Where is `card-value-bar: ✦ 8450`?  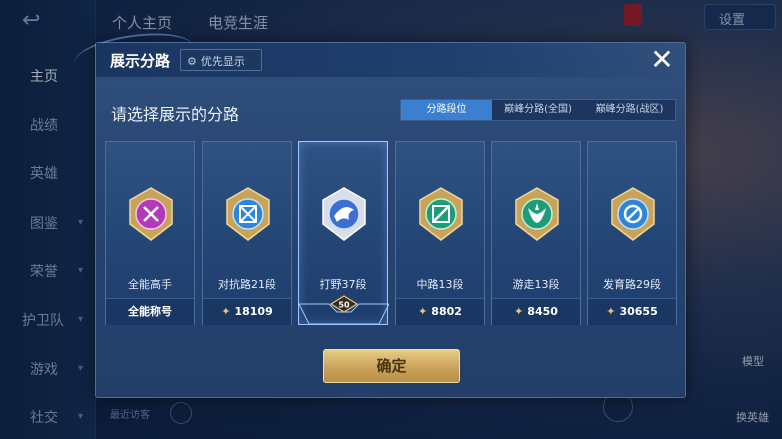 card-value-bar: ✦ 8450 is located at coordinates (536, 311).